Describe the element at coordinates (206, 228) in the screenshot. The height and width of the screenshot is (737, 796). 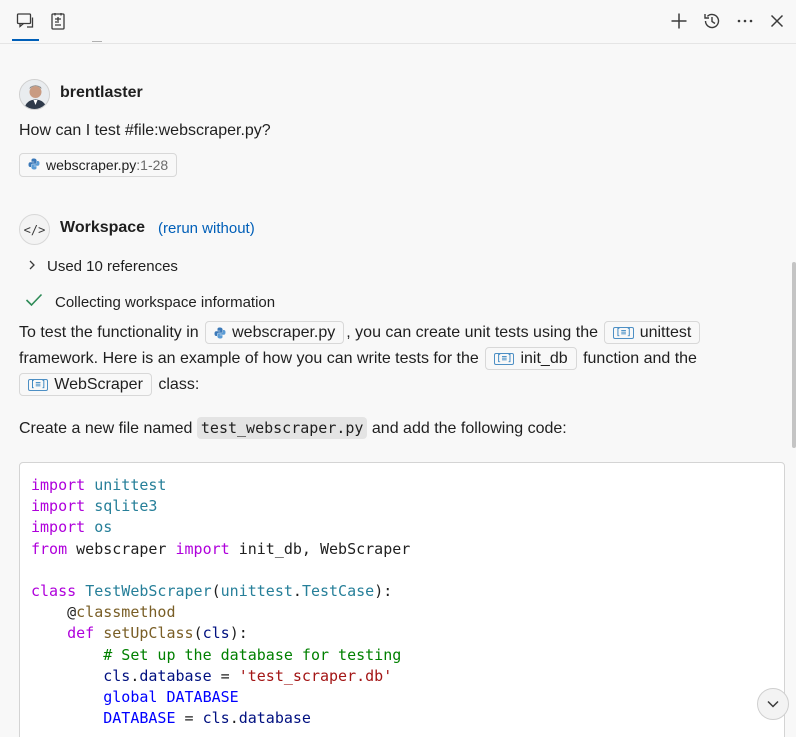
I see `rerun-link: (rerun without)` at that location.